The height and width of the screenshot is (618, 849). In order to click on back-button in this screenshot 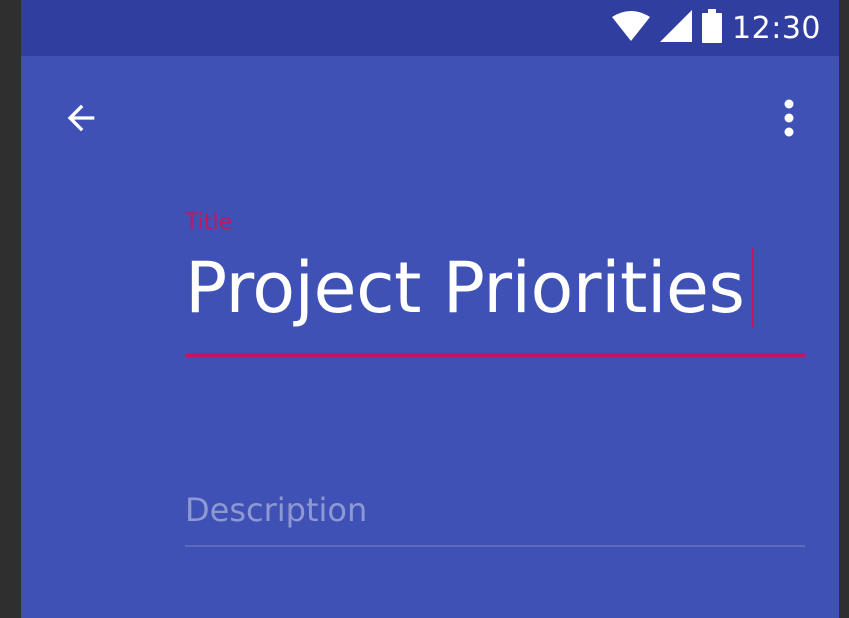, I will do `click(81, 120)`.